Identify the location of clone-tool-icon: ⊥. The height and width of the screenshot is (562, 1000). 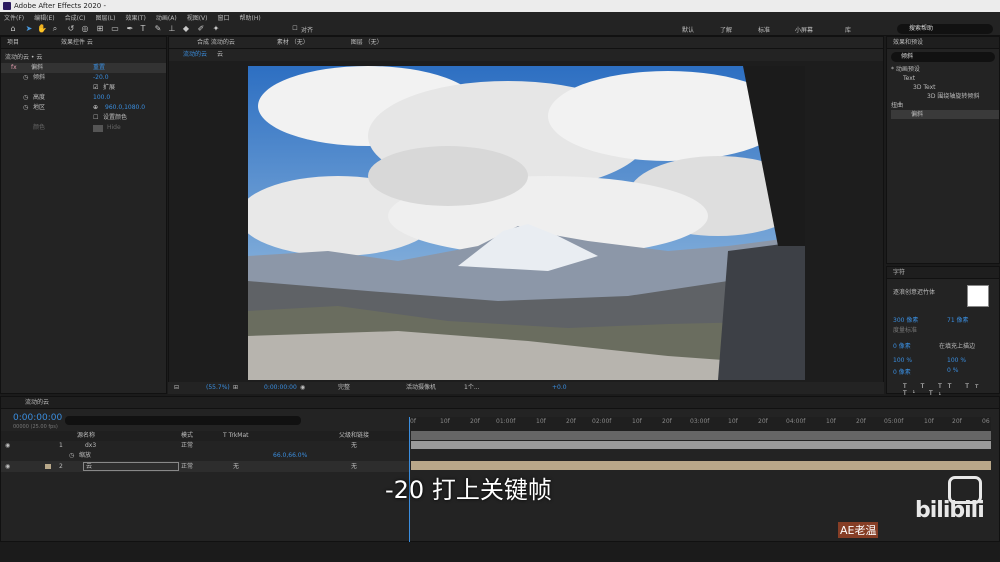
(172, 29).